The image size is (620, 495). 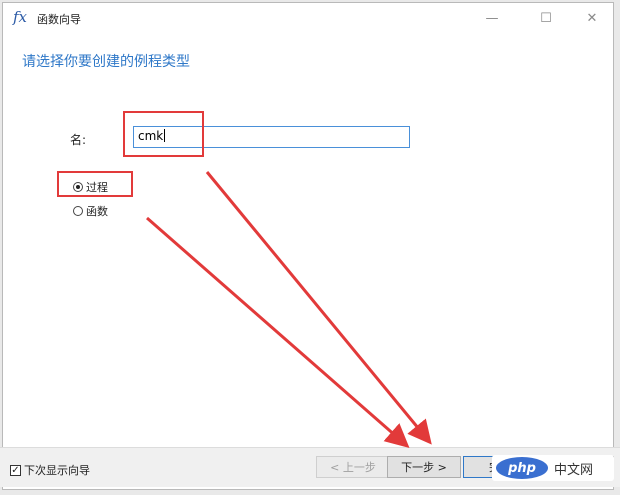 I want to click on prev-button: < 上一步, so click(x=353, y=467).